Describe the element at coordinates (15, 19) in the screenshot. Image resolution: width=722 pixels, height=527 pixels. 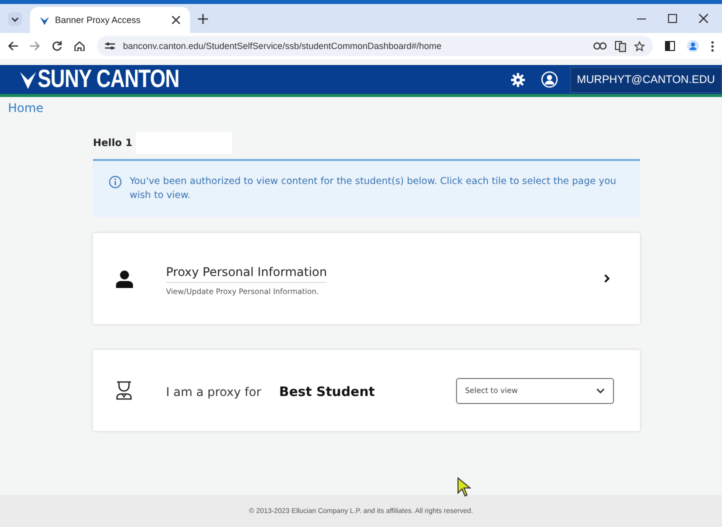
I see `dropdown-icon` at that location.